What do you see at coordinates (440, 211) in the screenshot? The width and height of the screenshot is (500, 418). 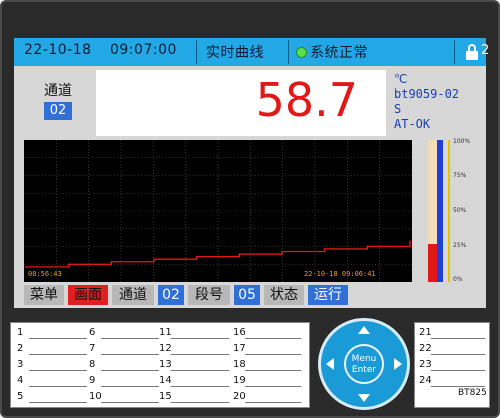 I see `gauge-setpoint-bar` at bounding box center [440, 211].